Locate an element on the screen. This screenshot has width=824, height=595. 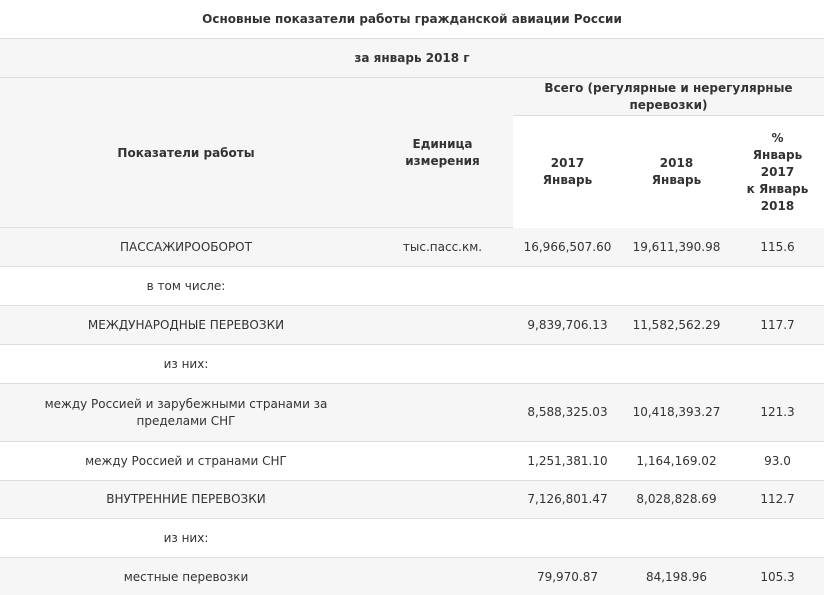
header-indicator: Показатели работы is located at coordinates (186, 152).